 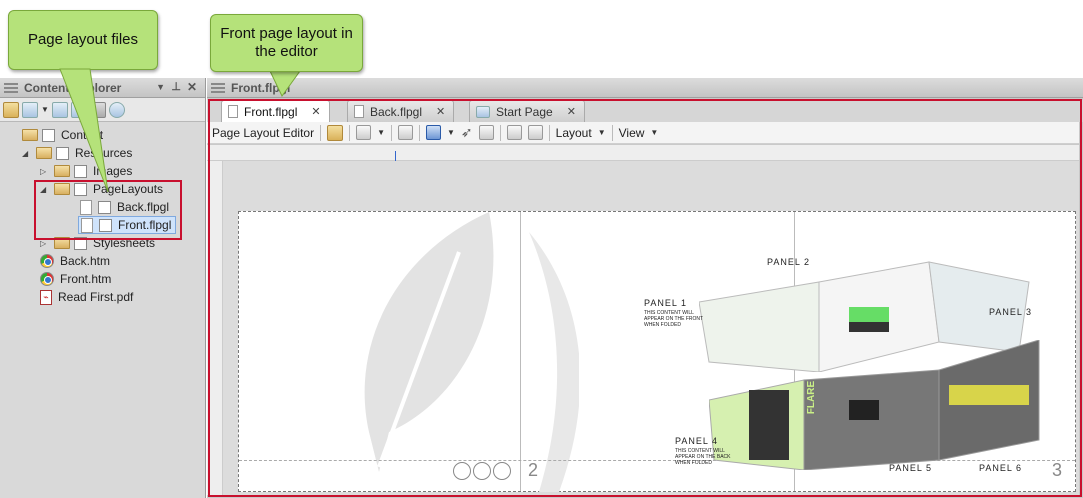 I want to click on callout-pointers, so click(x=180, y=130).